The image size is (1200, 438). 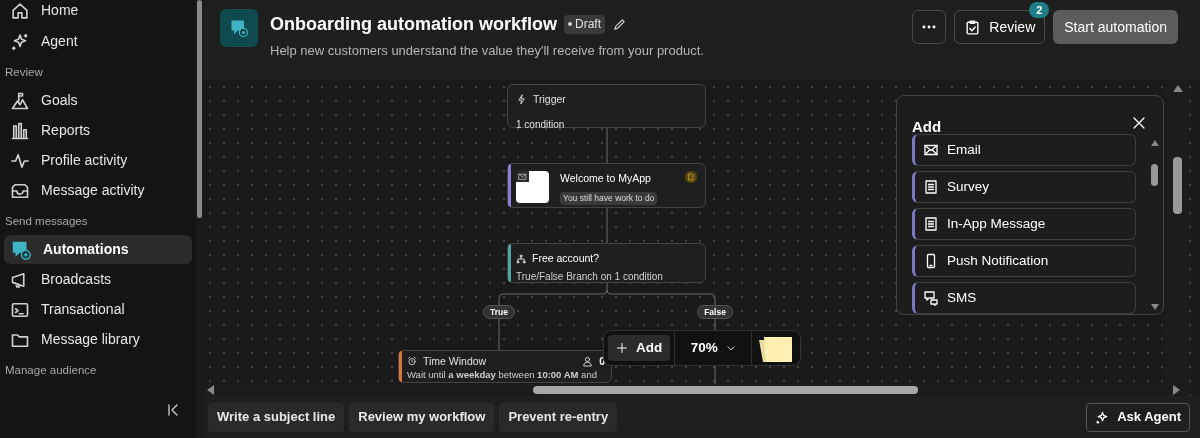 I want to click on add-option: Survey, so click(x=1024, y=187).